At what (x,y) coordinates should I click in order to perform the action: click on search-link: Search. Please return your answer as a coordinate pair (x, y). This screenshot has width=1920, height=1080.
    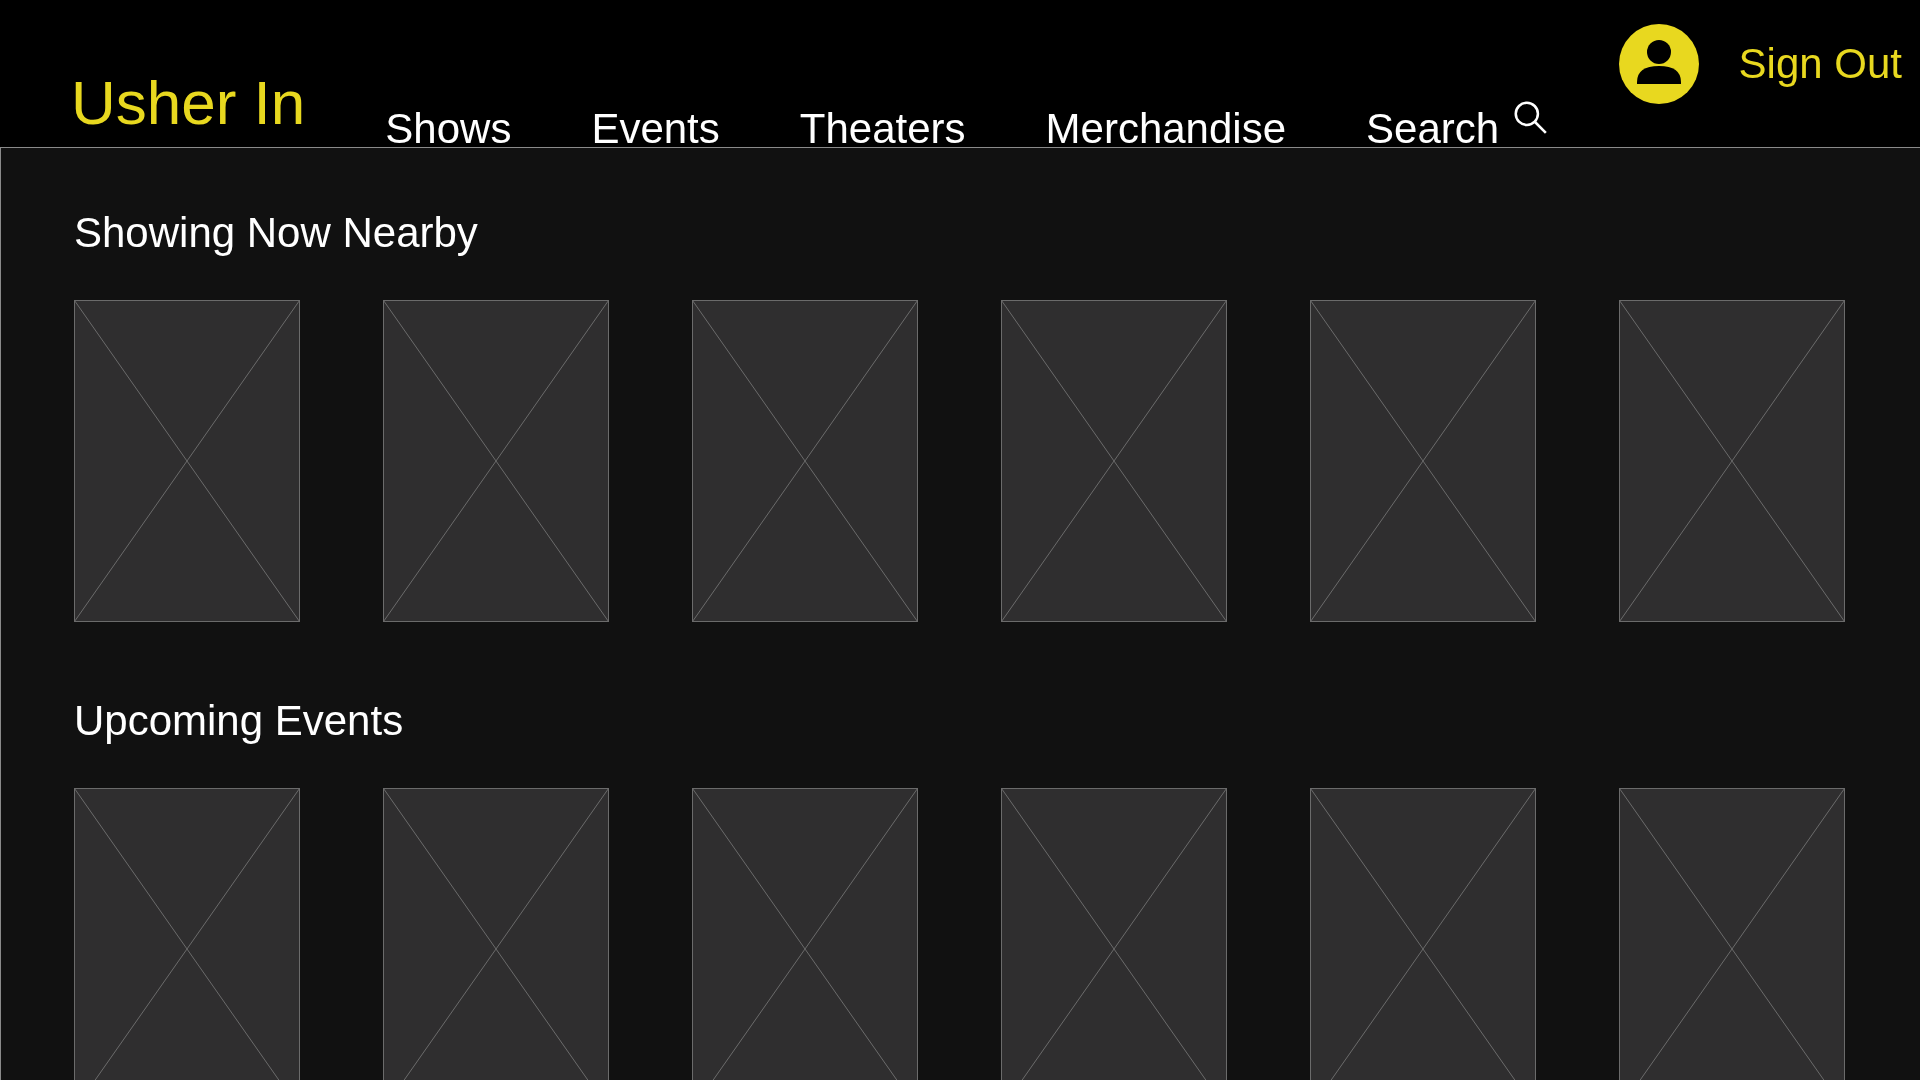
    Looking at the image, I should click on (1458, 124).